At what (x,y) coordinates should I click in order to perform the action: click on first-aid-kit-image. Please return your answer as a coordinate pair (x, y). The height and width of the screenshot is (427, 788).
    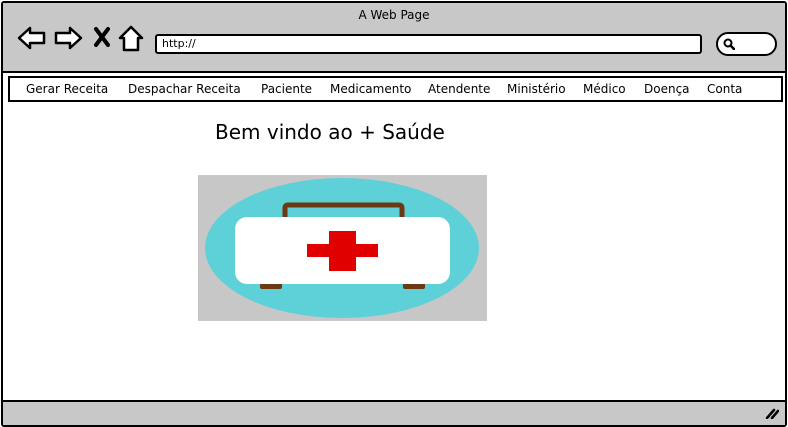
    Looking at the image, I should click on (342, 248).